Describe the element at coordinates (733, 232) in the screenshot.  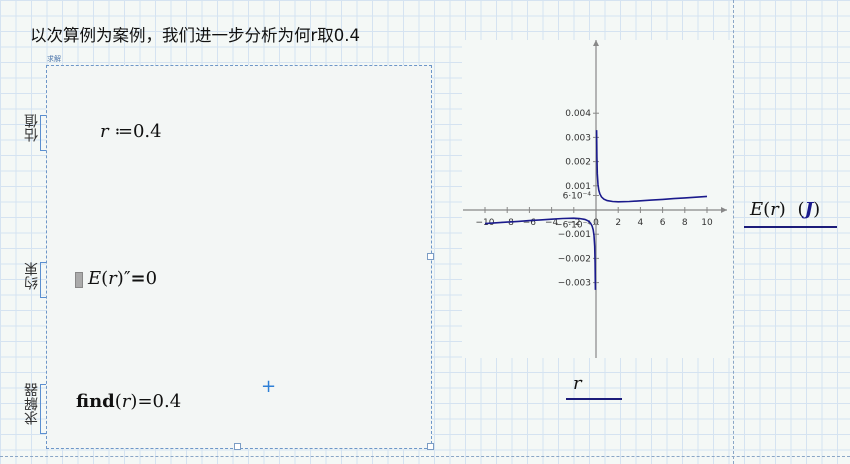
I see `page-boundary-vertical` at that location.